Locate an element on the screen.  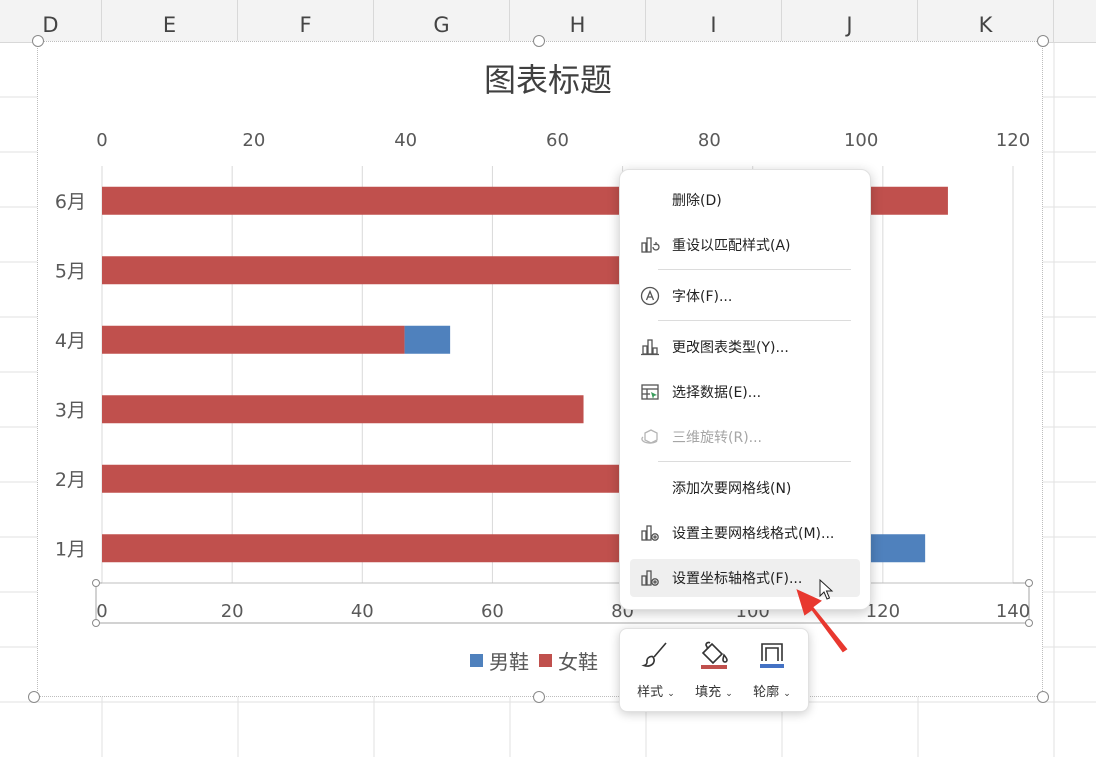
primary-axis-tick-label: 120 is located at coordinates (883, 611).